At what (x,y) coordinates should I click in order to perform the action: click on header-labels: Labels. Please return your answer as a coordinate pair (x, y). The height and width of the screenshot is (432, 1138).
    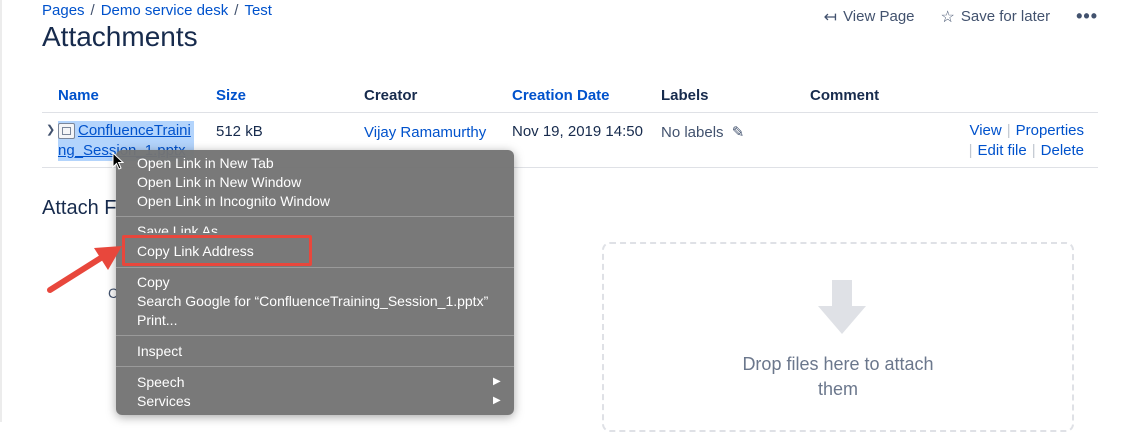
    Looking at the image, I should click on (685, 95).